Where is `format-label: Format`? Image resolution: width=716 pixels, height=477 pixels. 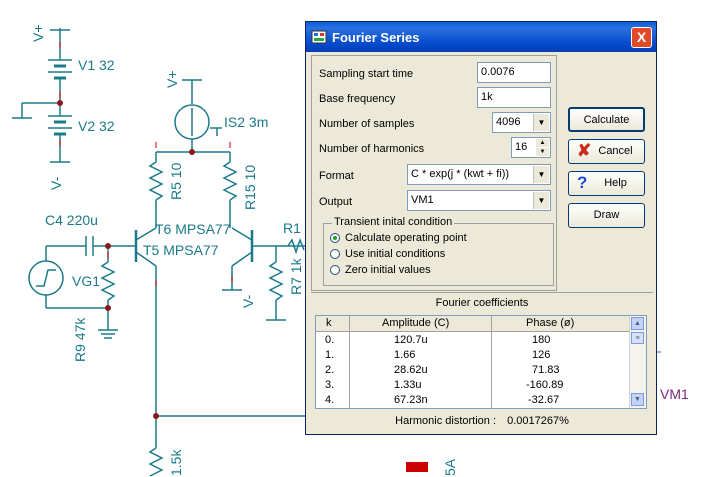
format-label: Format is located at coordinates (336, 176).